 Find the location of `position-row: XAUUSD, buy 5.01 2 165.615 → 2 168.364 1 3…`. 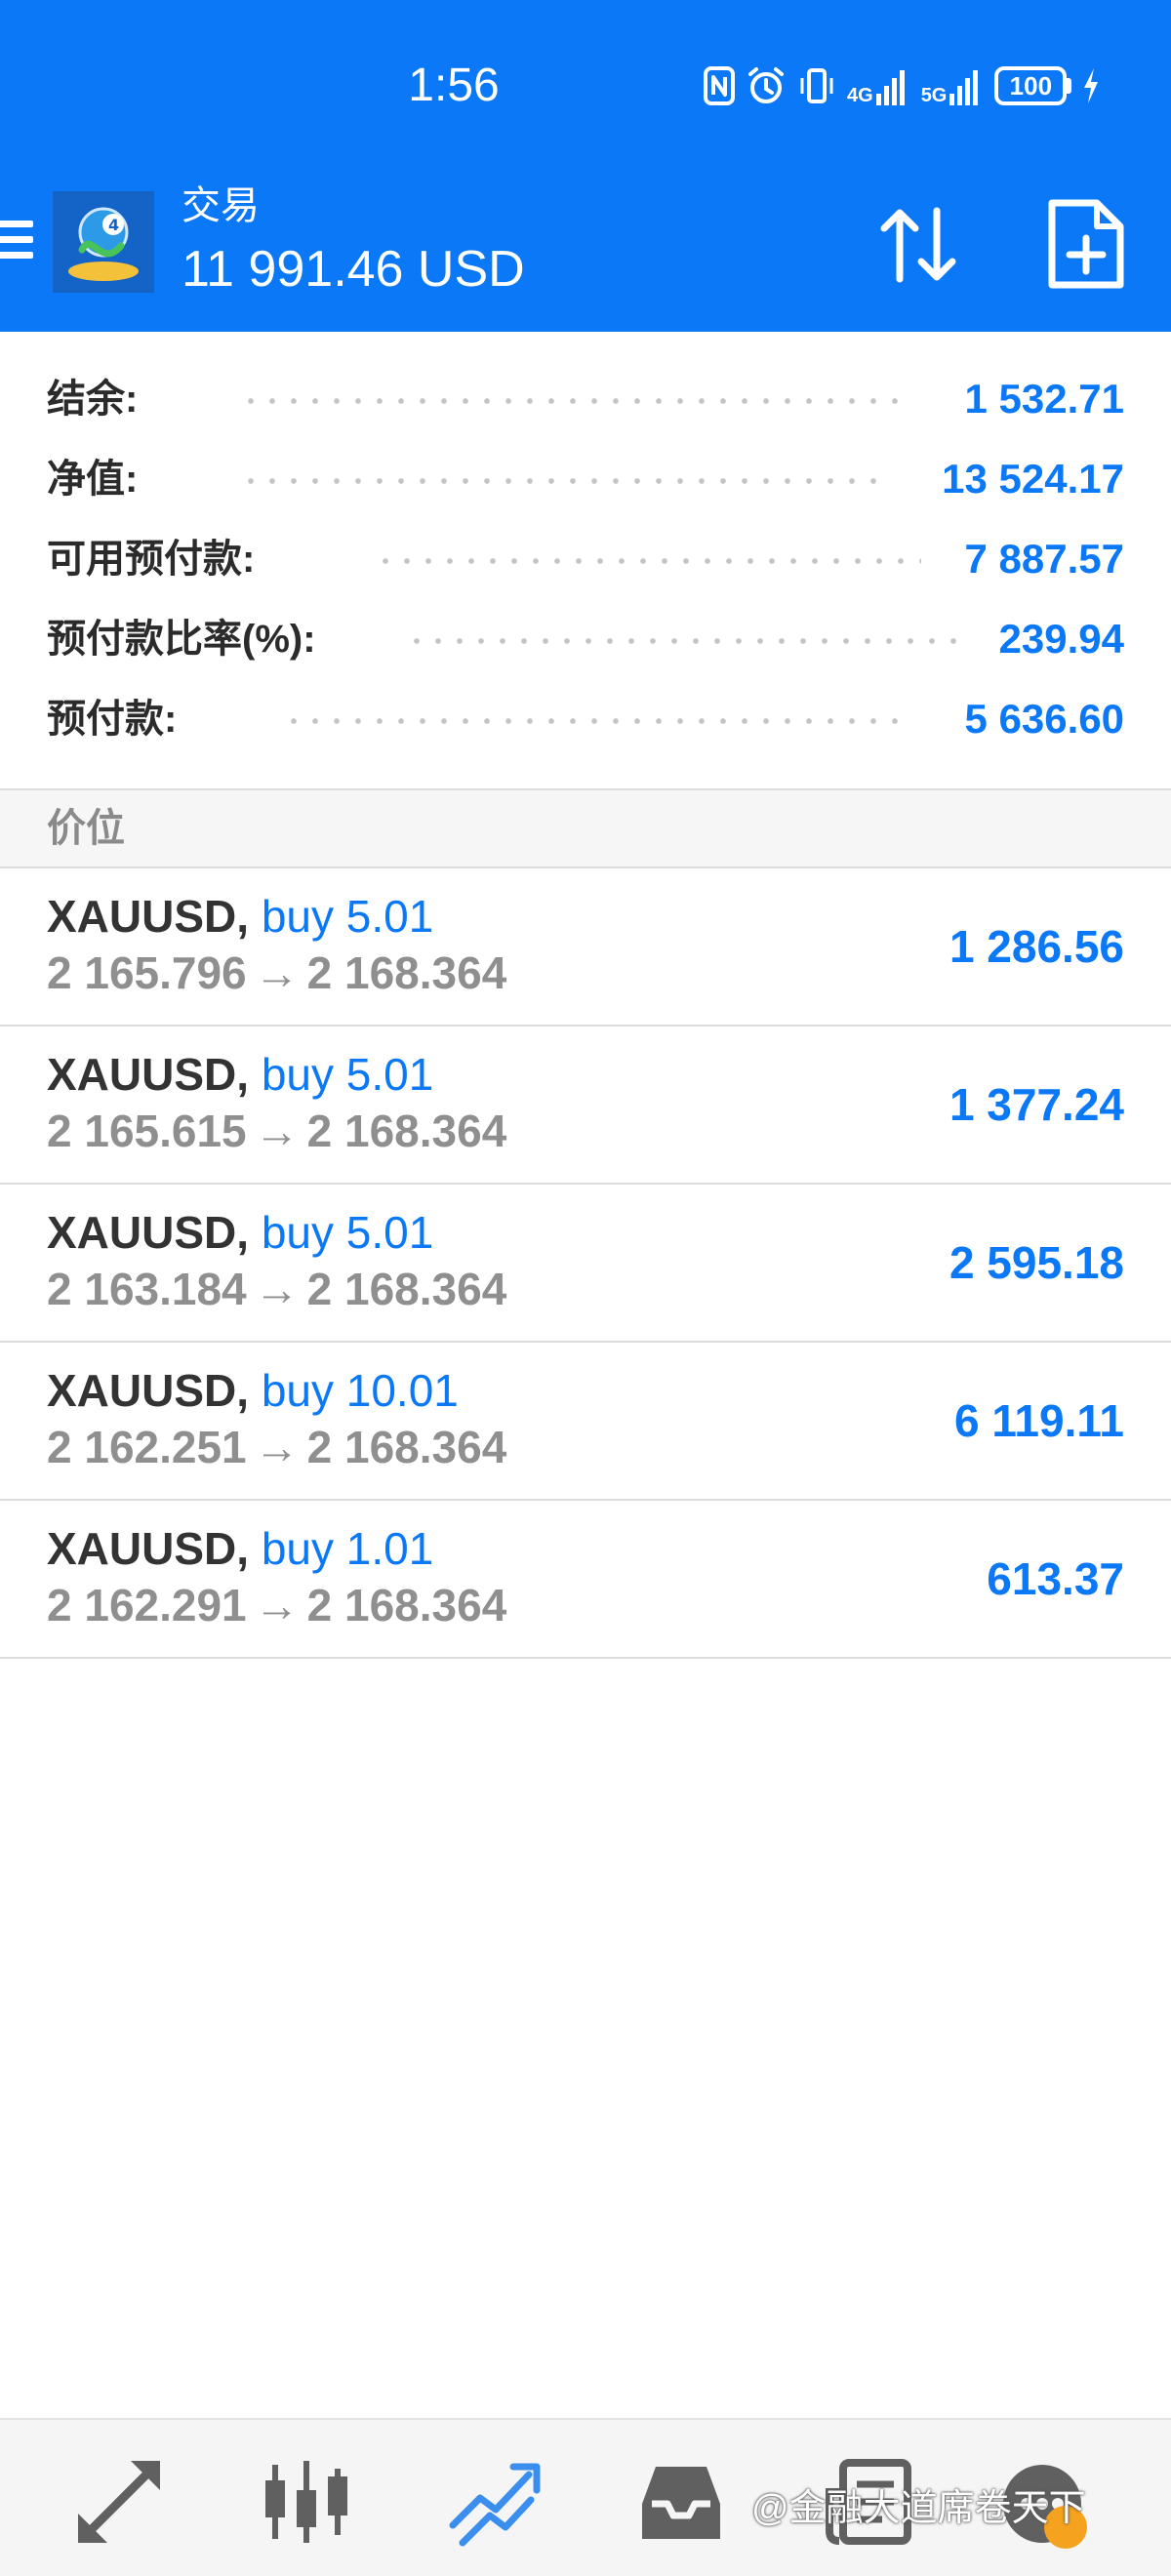

position-row: XAUUSD, buy 5.01 2 165.615 → 2 168.364 1 3… is located at coordinates (585, 1105).